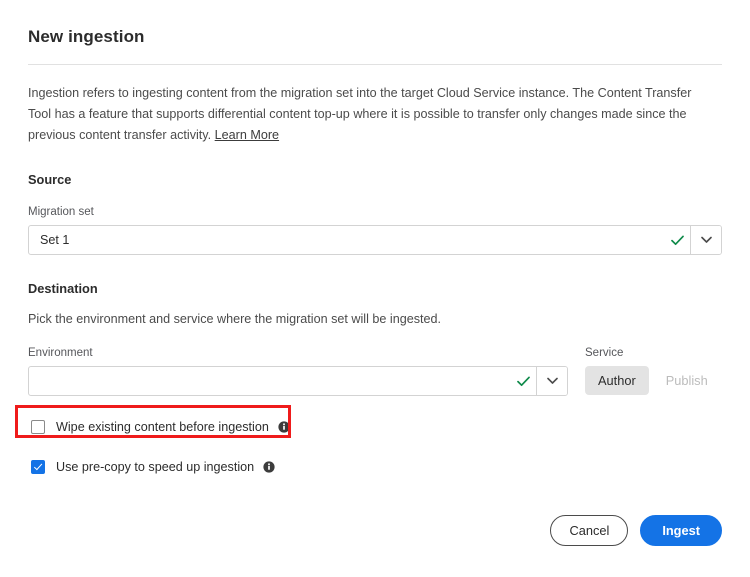 Image resolution: width=750 pixels, height=577 pixels. What do you see at coordinates (376, 427) in the screenshot?
I see `wipe-existing-content-row: Wipe existing content before ingestion` at bounding box center [376, 427].